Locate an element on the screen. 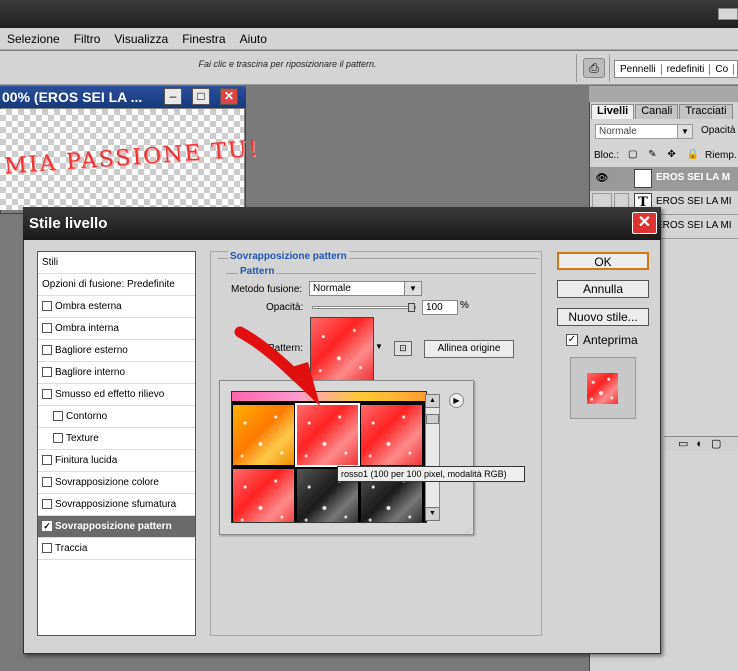 This screenshot has height=671, width=738. style-item-bagliore-interno: Bagliore interno is located at coordinates (116, 373).